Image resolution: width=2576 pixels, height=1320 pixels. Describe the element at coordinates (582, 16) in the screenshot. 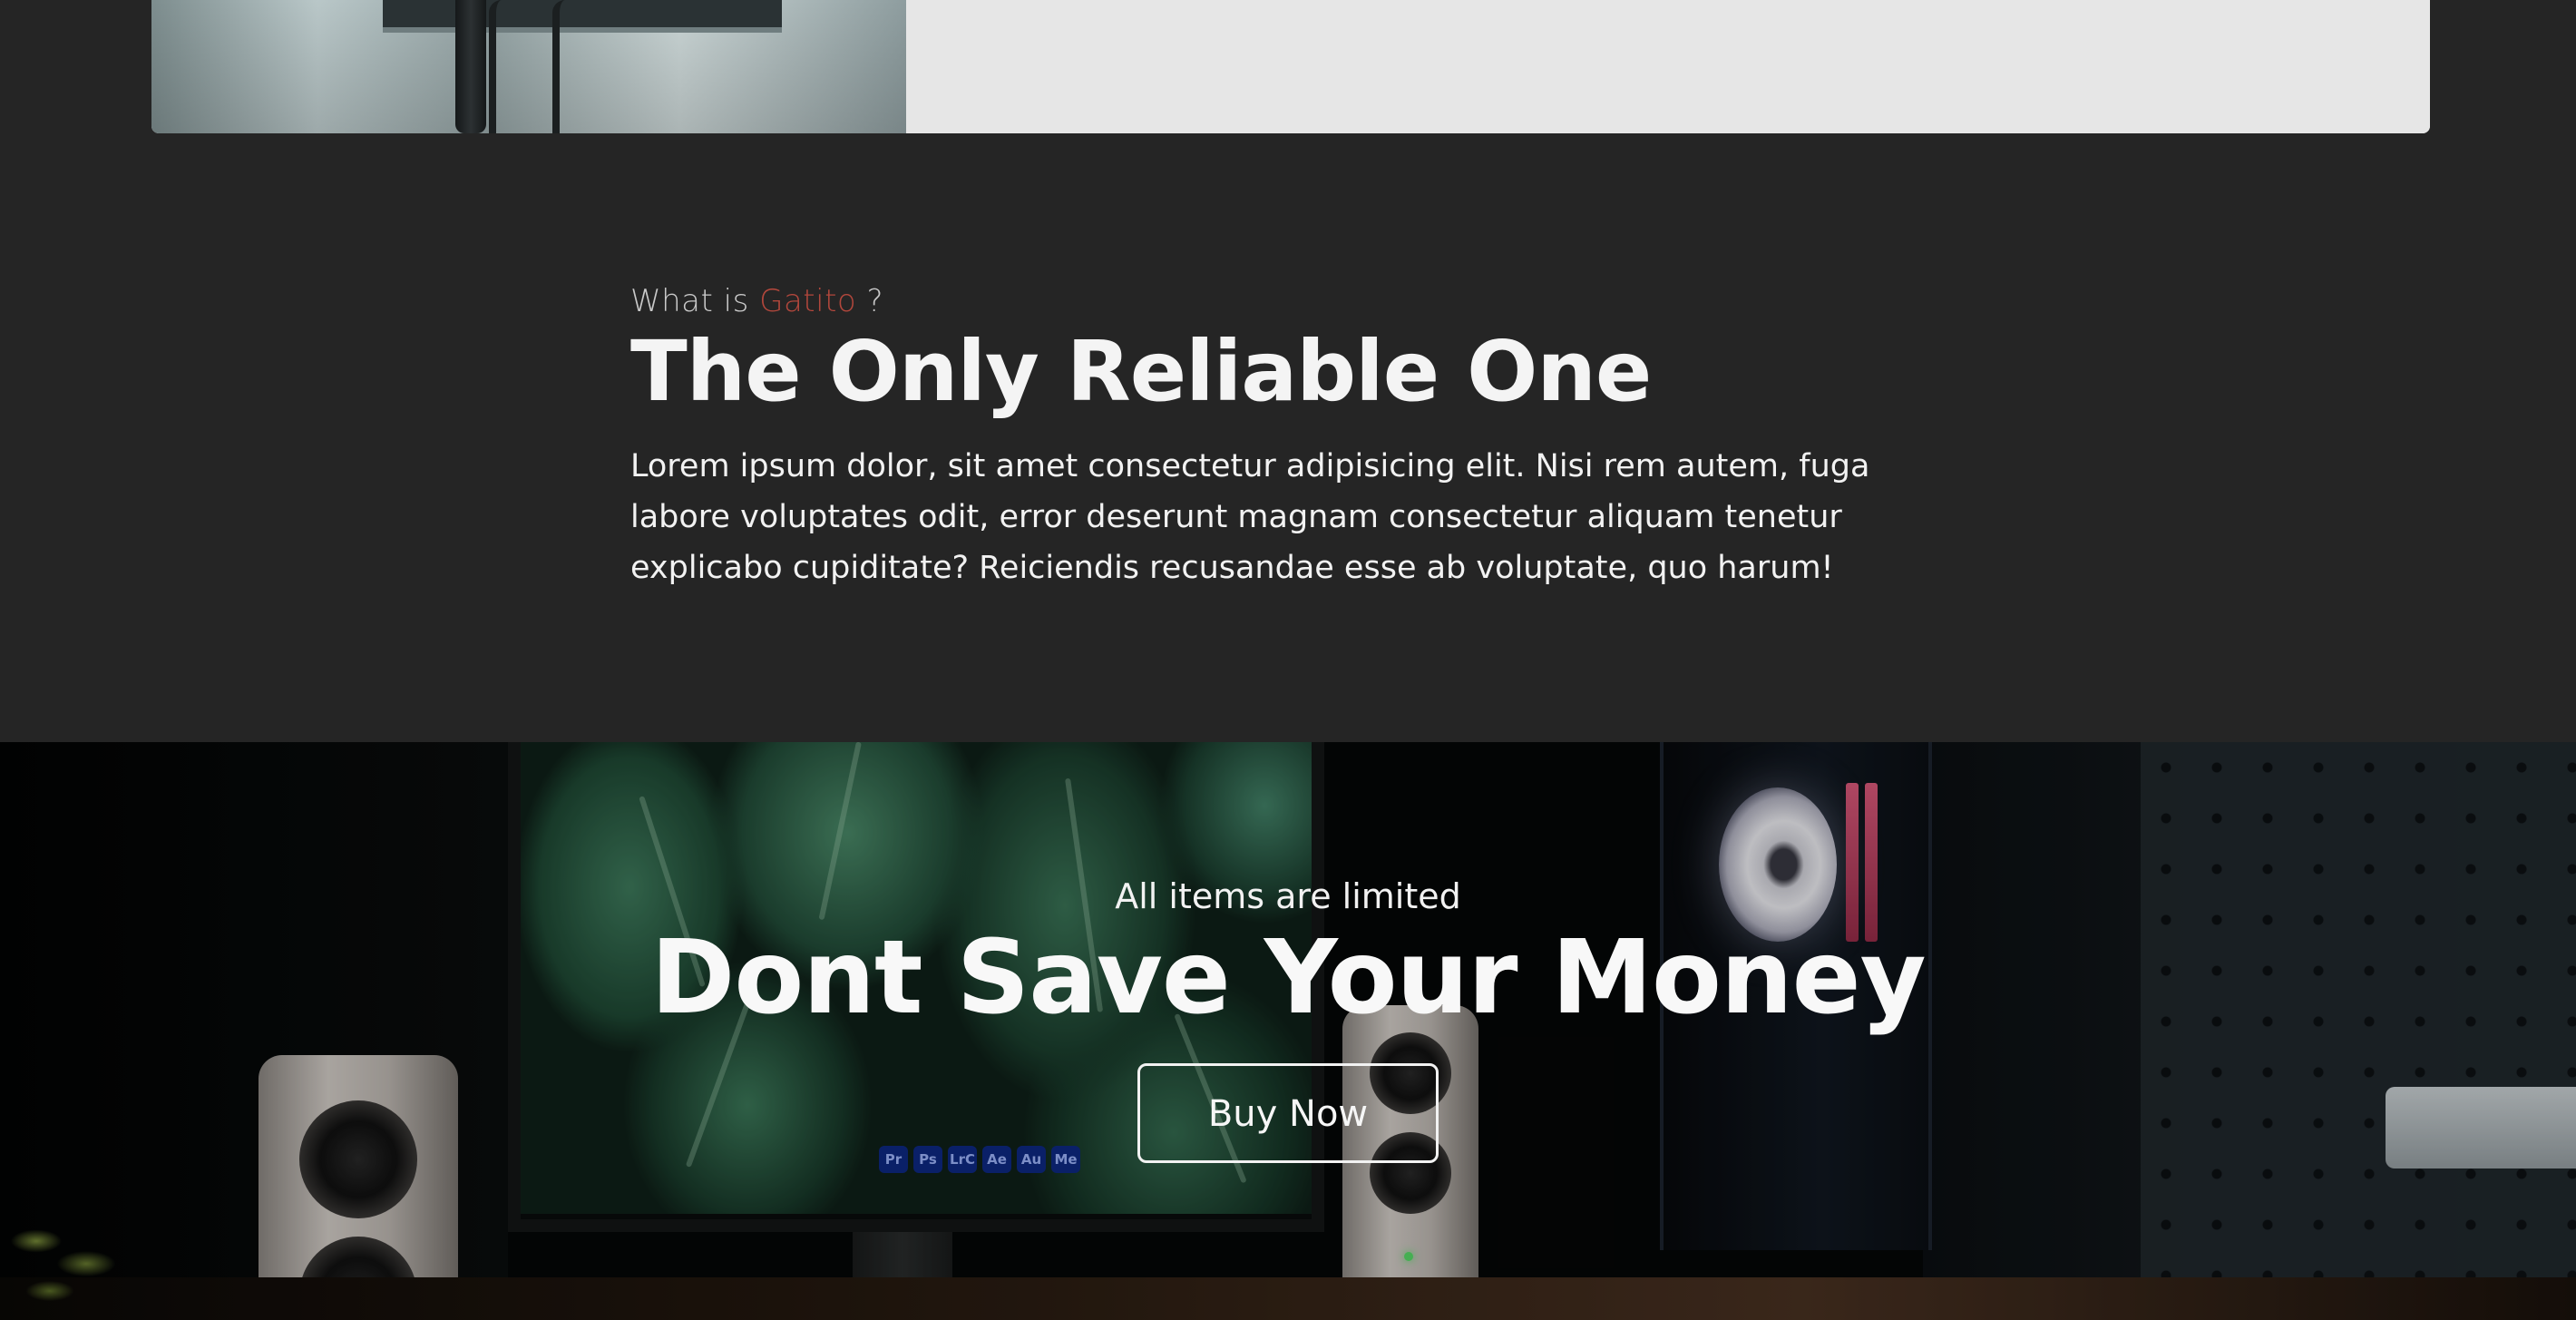

I see `photo-window-shape` at that location.